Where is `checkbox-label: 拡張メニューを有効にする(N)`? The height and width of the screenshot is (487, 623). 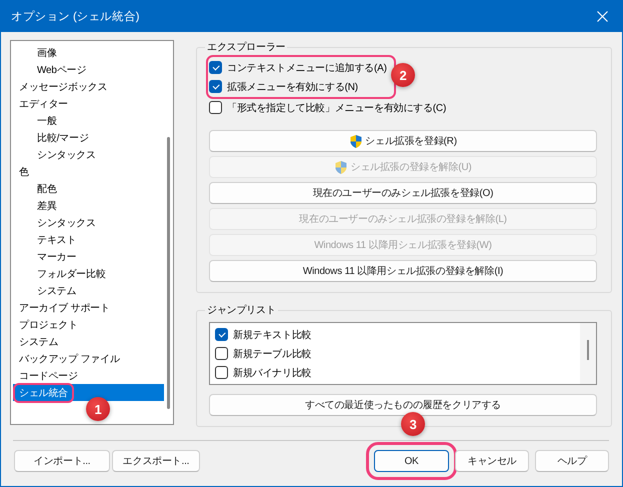 checkbox-label: 拡張メニューを有効にする(N) is located at coordinates (292, 87).